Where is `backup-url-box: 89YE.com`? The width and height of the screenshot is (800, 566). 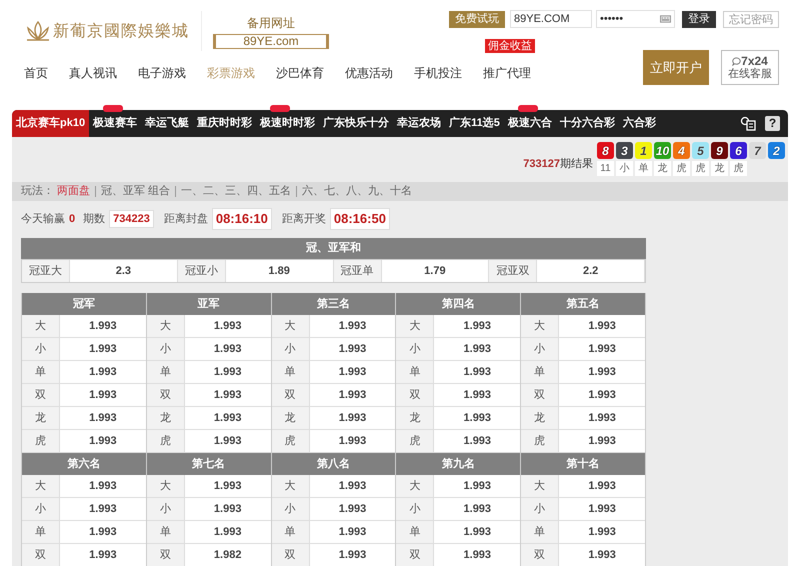 backup-url-box: 89YE.com is located at coordinates (271, 41).